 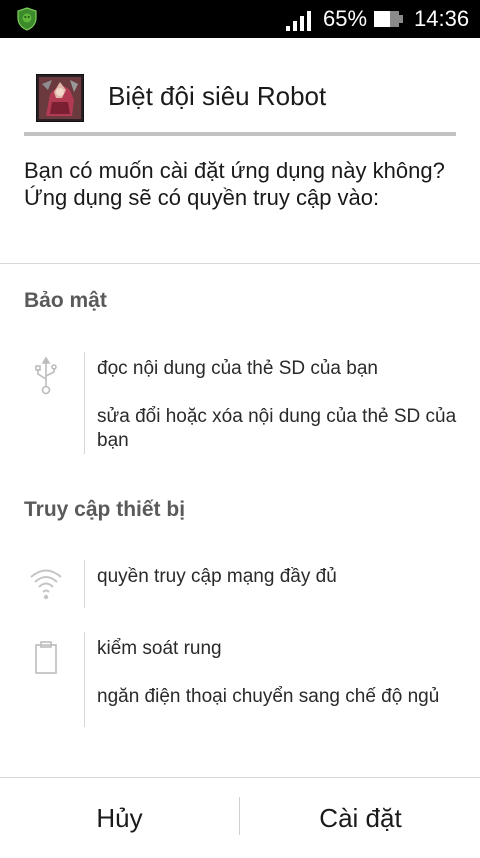 I want to click on button-separator, so click(x=239, y=816).